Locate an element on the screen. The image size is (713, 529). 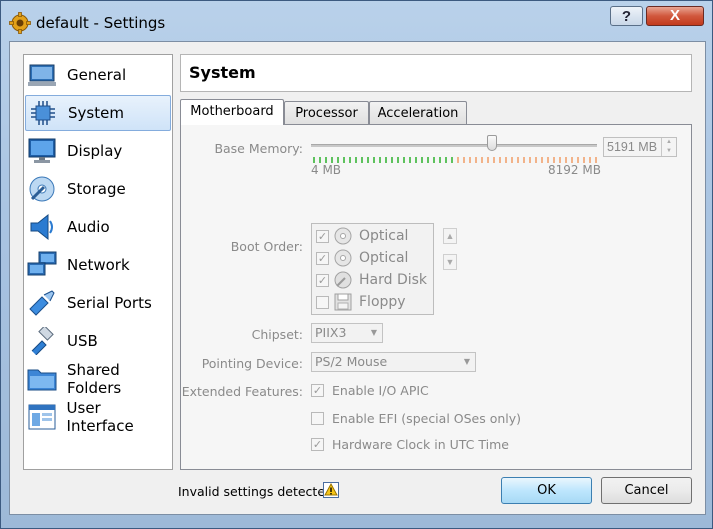
hard-disk-icon is located at coordinates (343, 280).